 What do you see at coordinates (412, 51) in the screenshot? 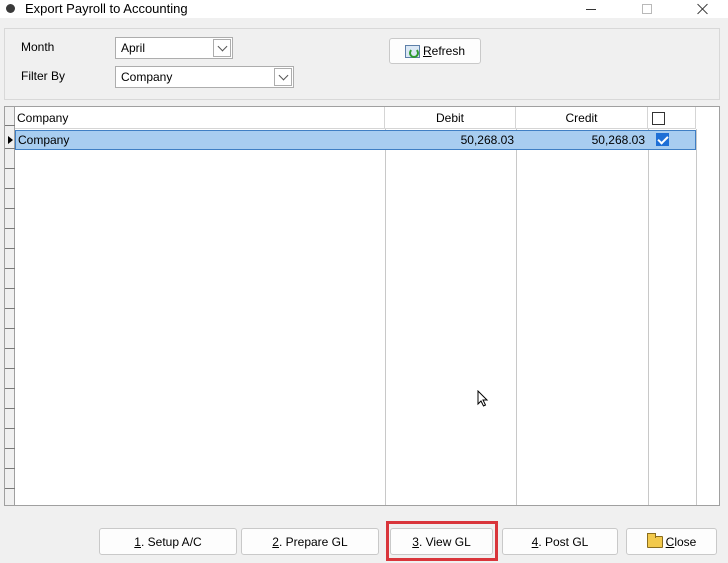
I see `refresh-icon` at bounding box center [412, 51].